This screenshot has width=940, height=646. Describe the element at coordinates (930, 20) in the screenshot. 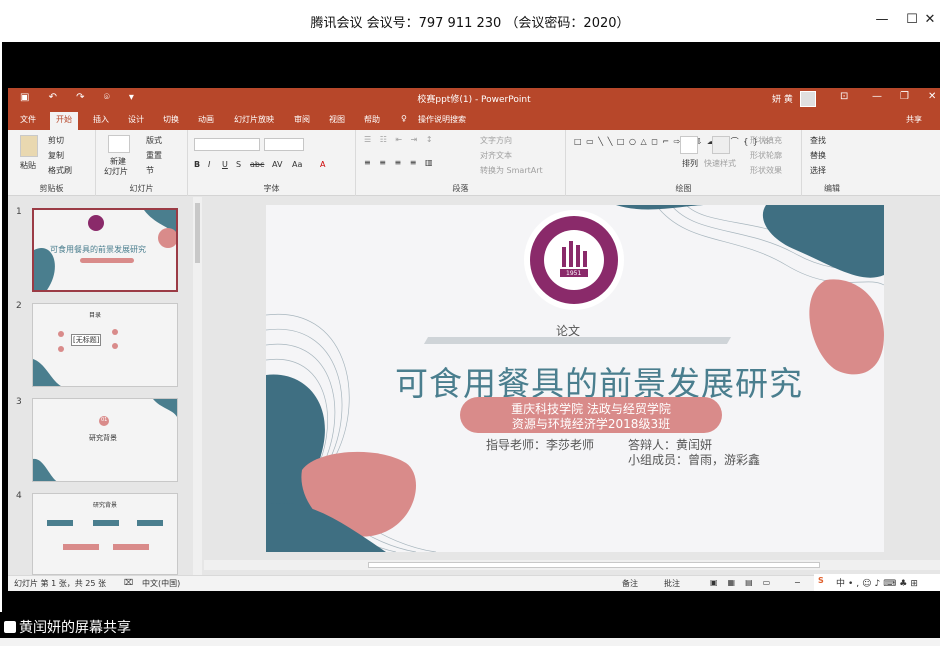

I see `close-button: ✕` at that location.